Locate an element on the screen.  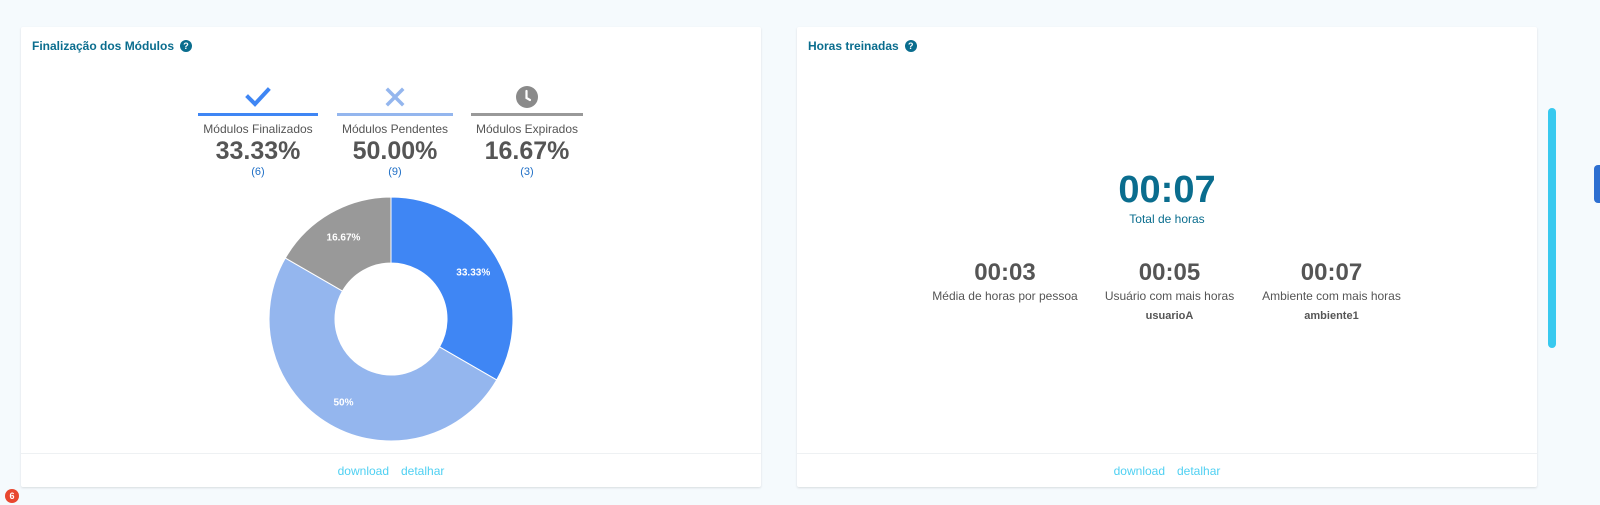
card-title: Finalização dos Módulos ? is located at coordinates (112, 46).